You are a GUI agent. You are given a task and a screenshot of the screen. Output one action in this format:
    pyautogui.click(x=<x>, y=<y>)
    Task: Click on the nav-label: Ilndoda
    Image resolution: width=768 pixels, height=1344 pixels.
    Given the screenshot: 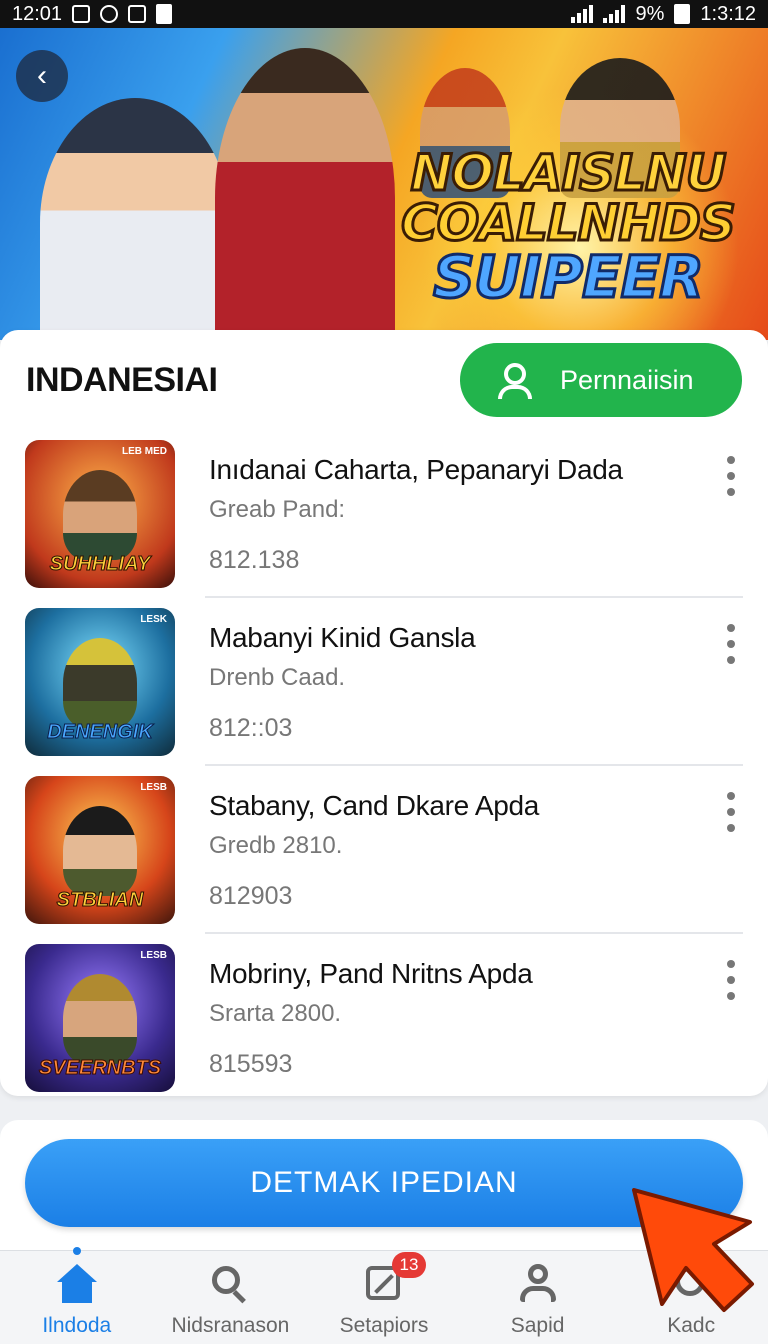 What is the action you would take?
    pyautogui.click(x=77, y=1325)
    